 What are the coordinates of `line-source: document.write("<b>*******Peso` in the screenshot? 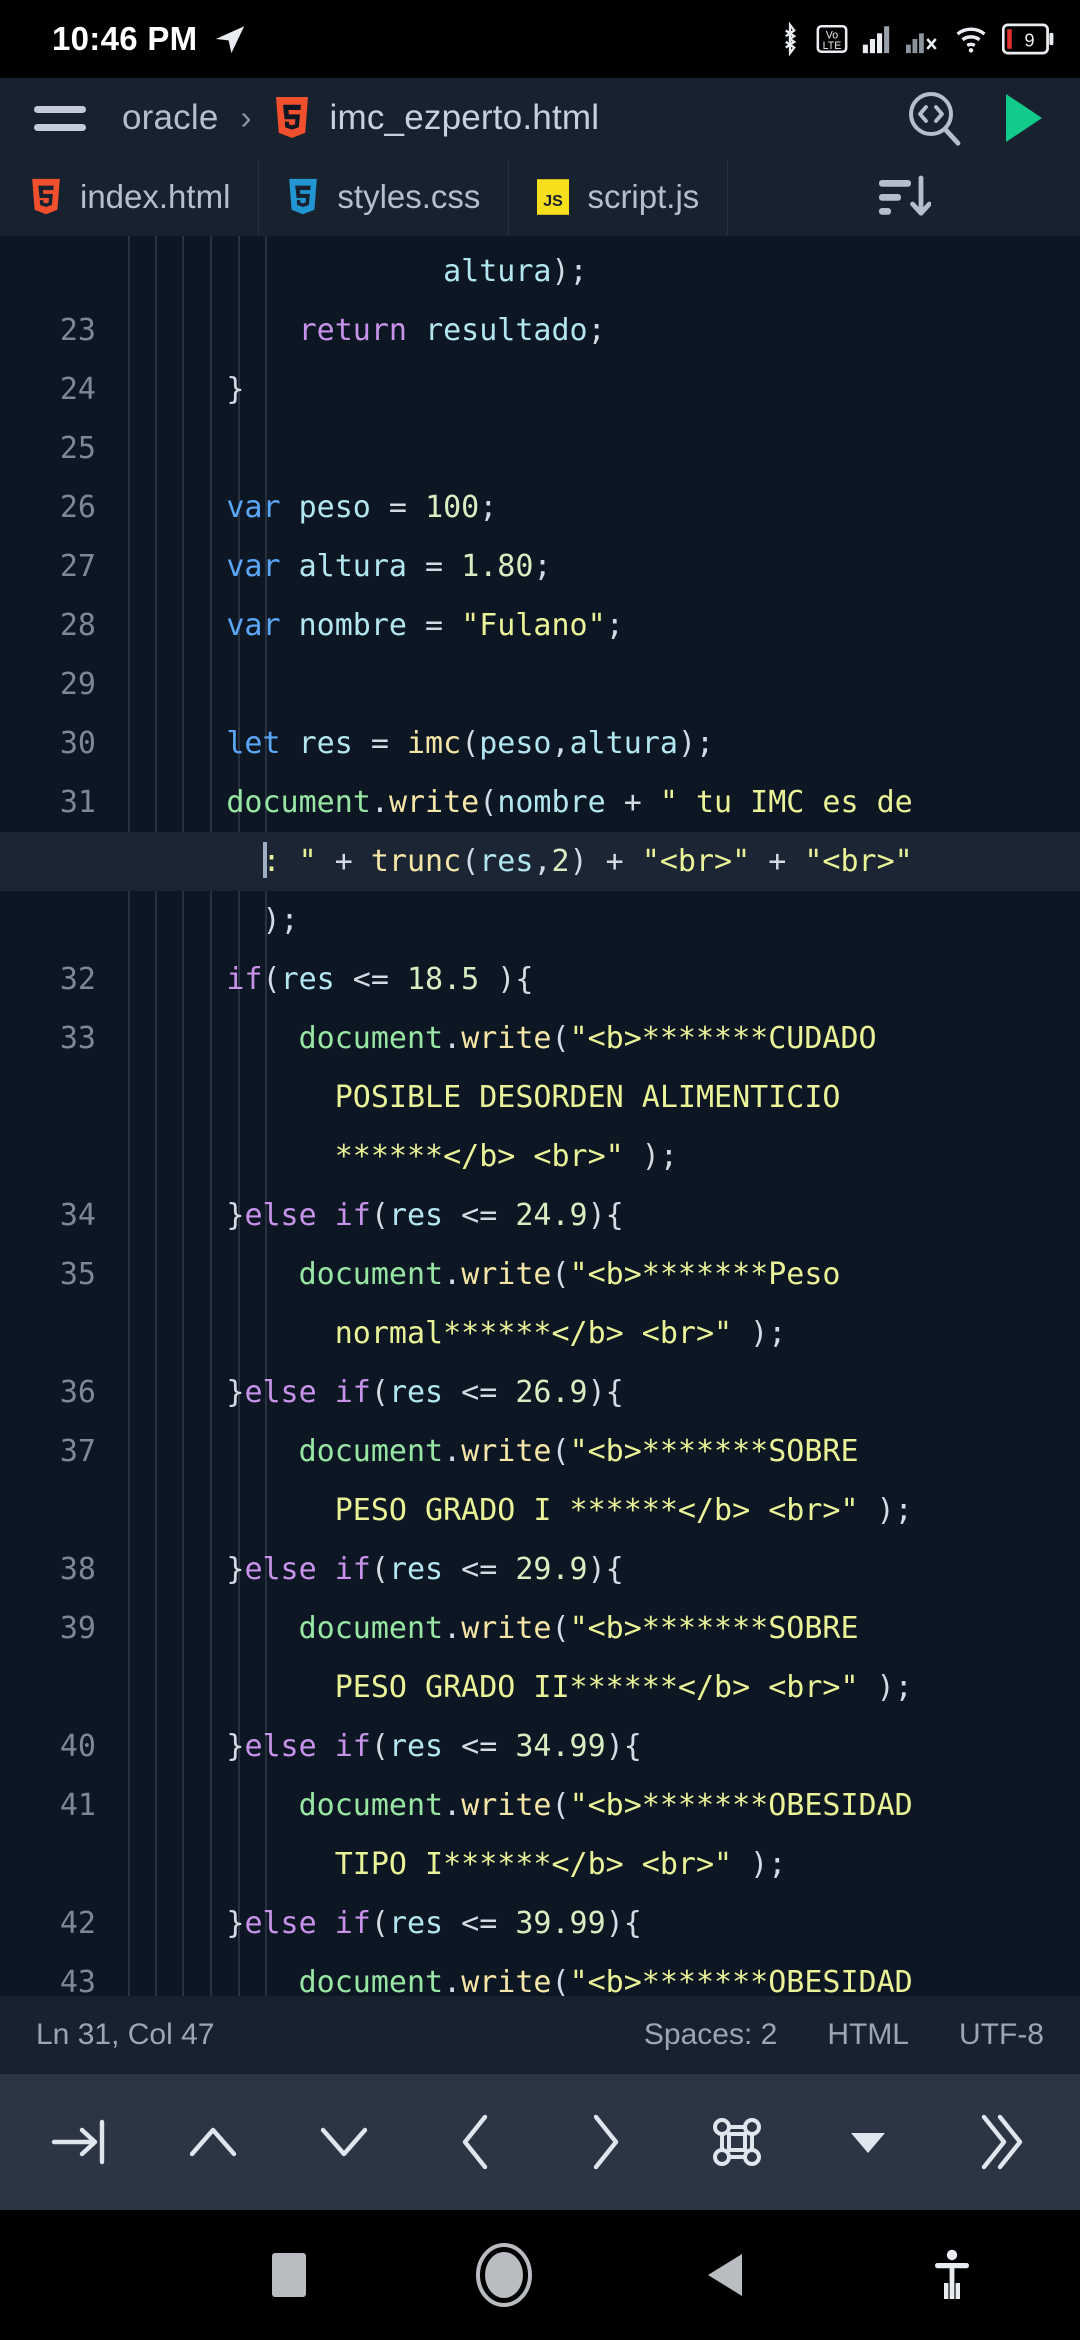 It's located at (599, 1274).